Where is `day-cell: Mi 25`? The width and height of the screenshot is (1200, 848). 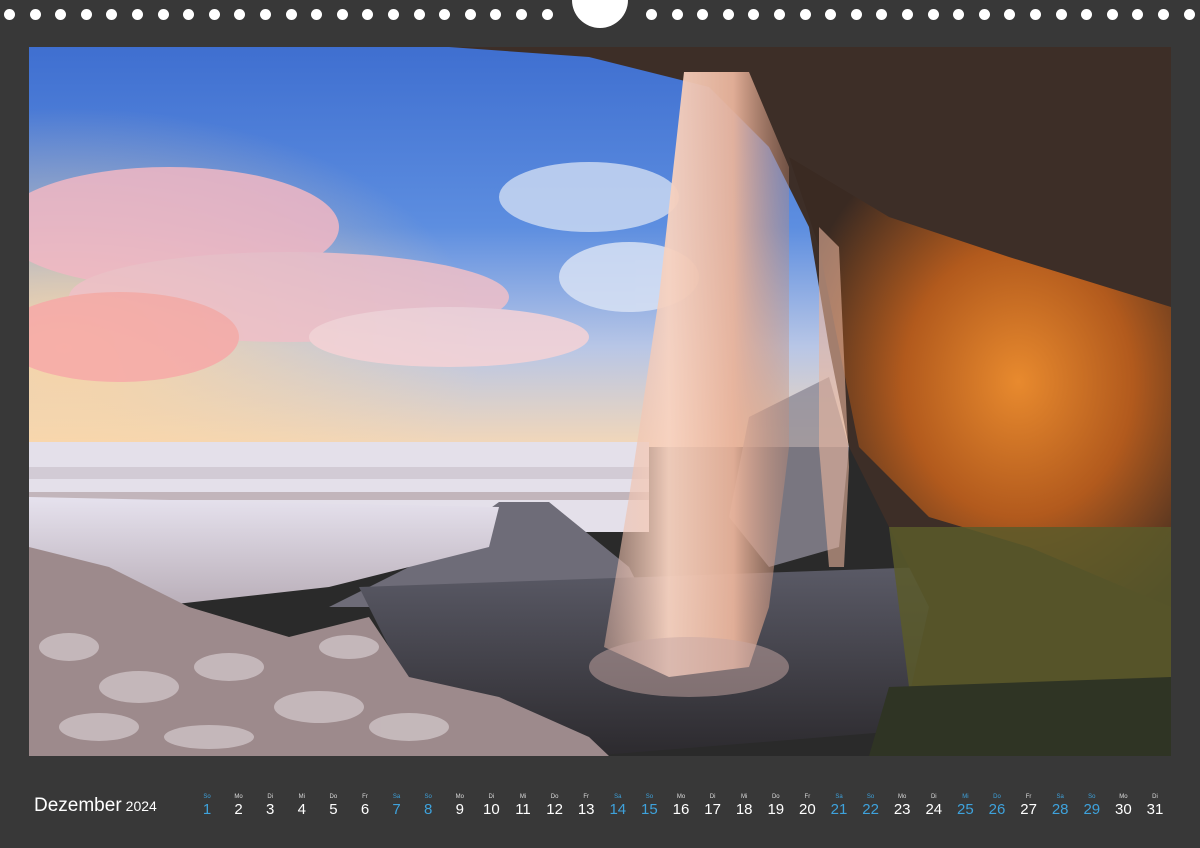
day-cell: Mi 25 is located at coordinates (965, 806).